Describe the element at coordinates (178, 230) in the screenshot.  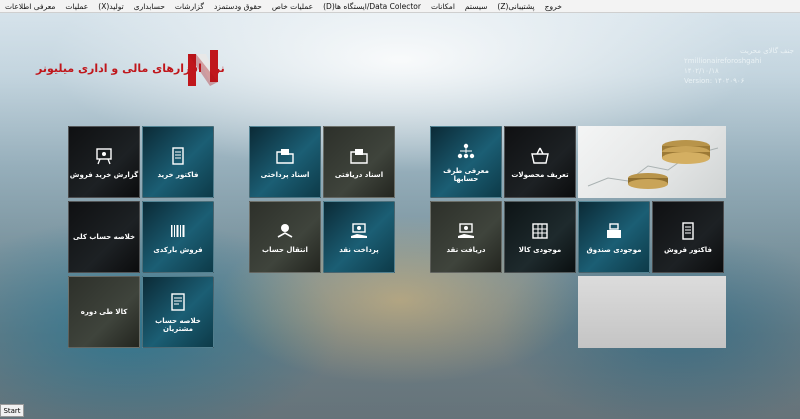
I see `barcode-icon` at that location.